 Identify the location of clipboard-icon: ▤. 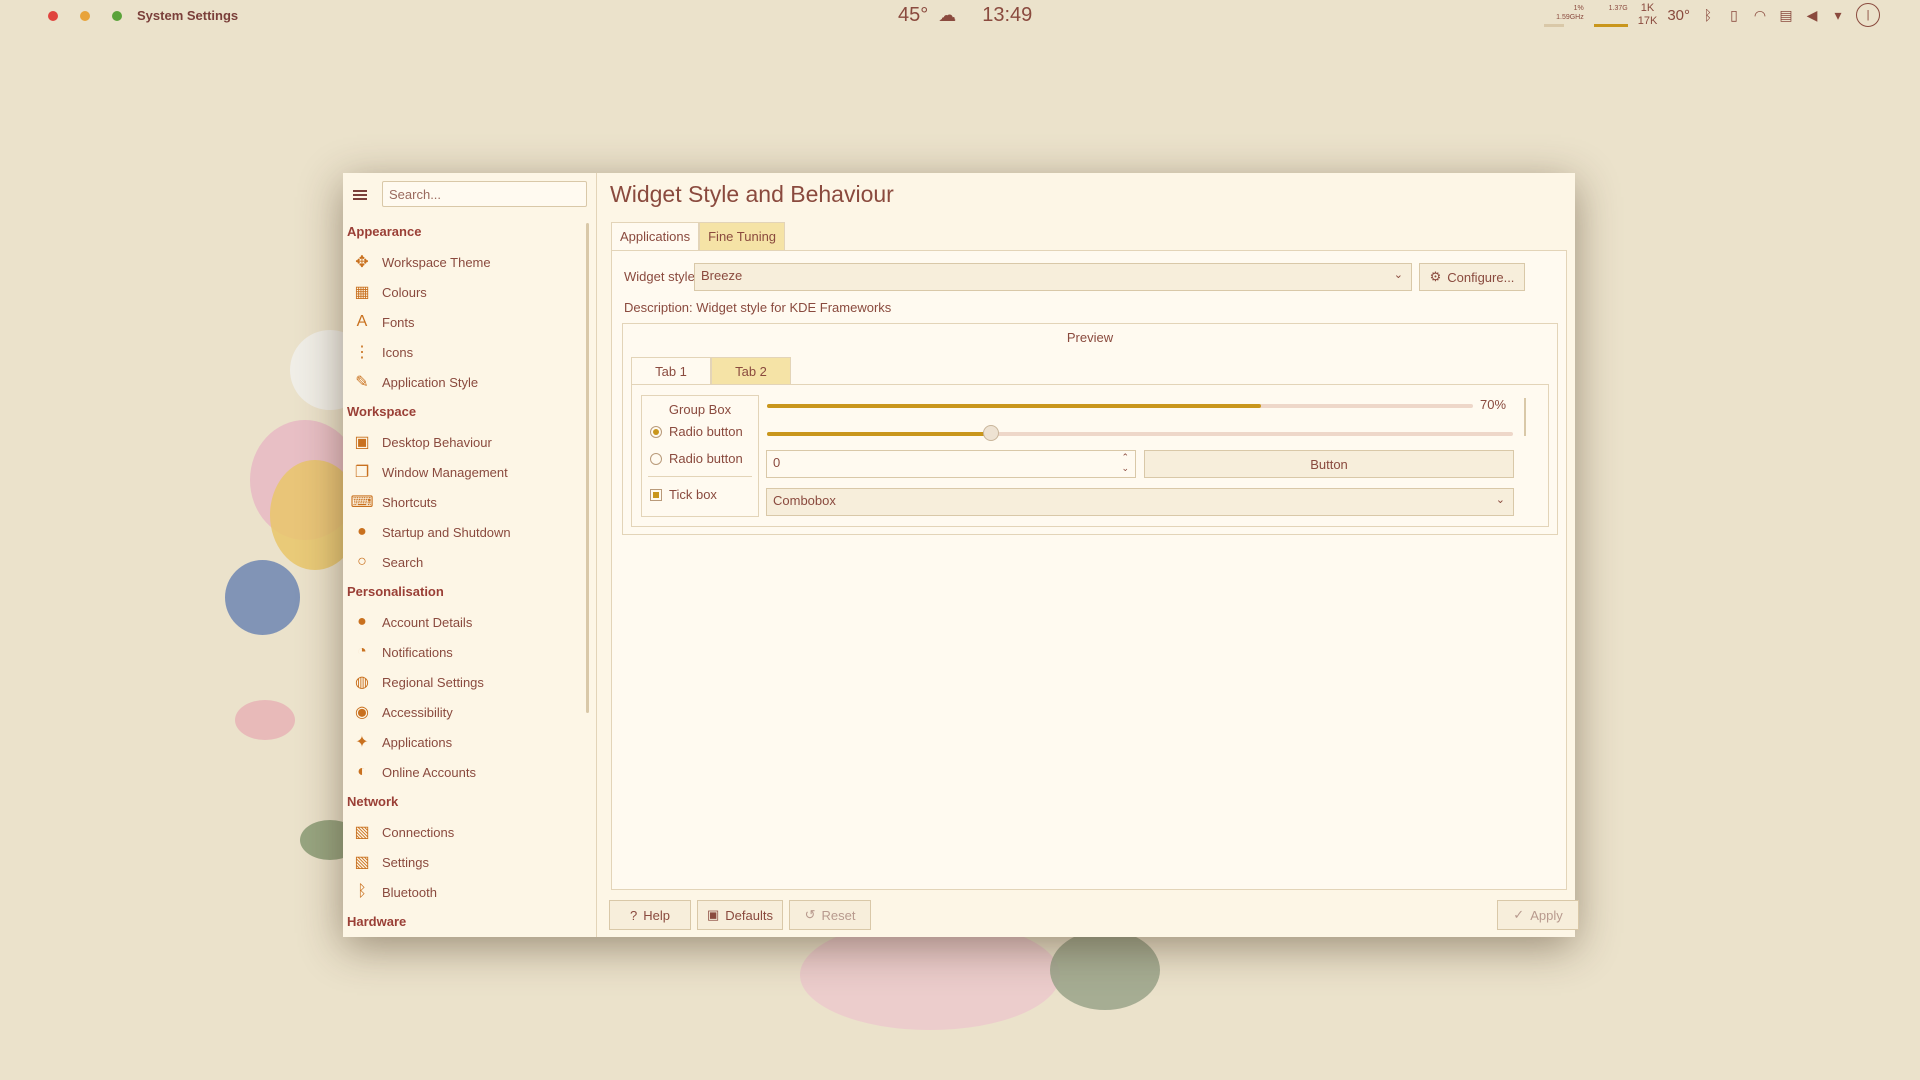
(1786, 15).